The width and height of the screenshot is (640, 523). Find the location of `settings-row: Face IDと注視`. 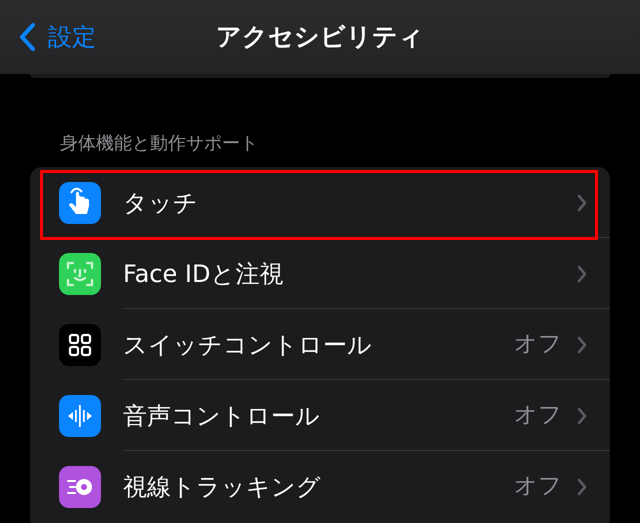

settings-row: Face IDと注視 is located at coordinates (320, 273).